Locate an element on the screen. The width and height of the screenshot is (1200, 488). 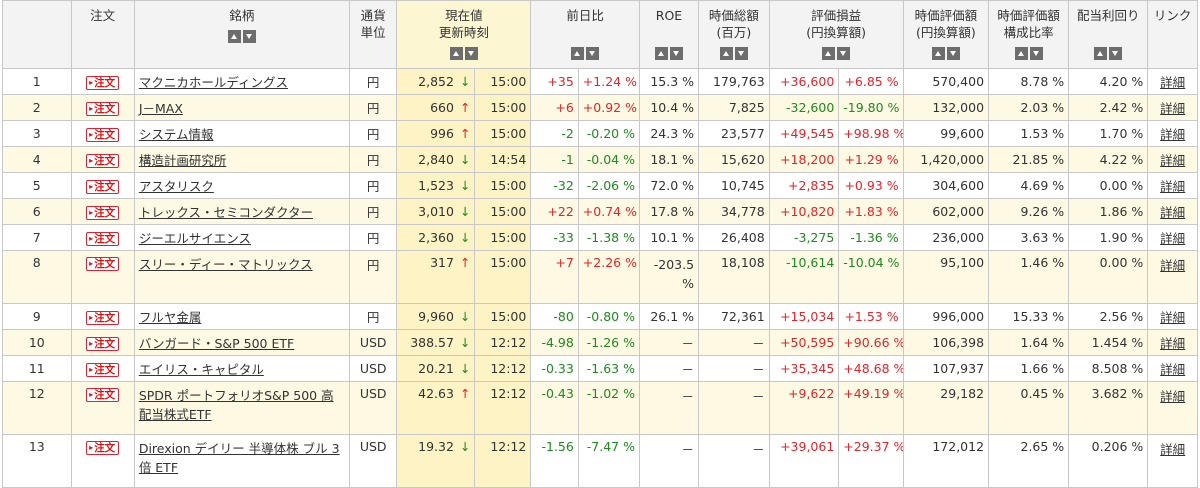
roe: 24.3 % is located at coordinates (669, 133).